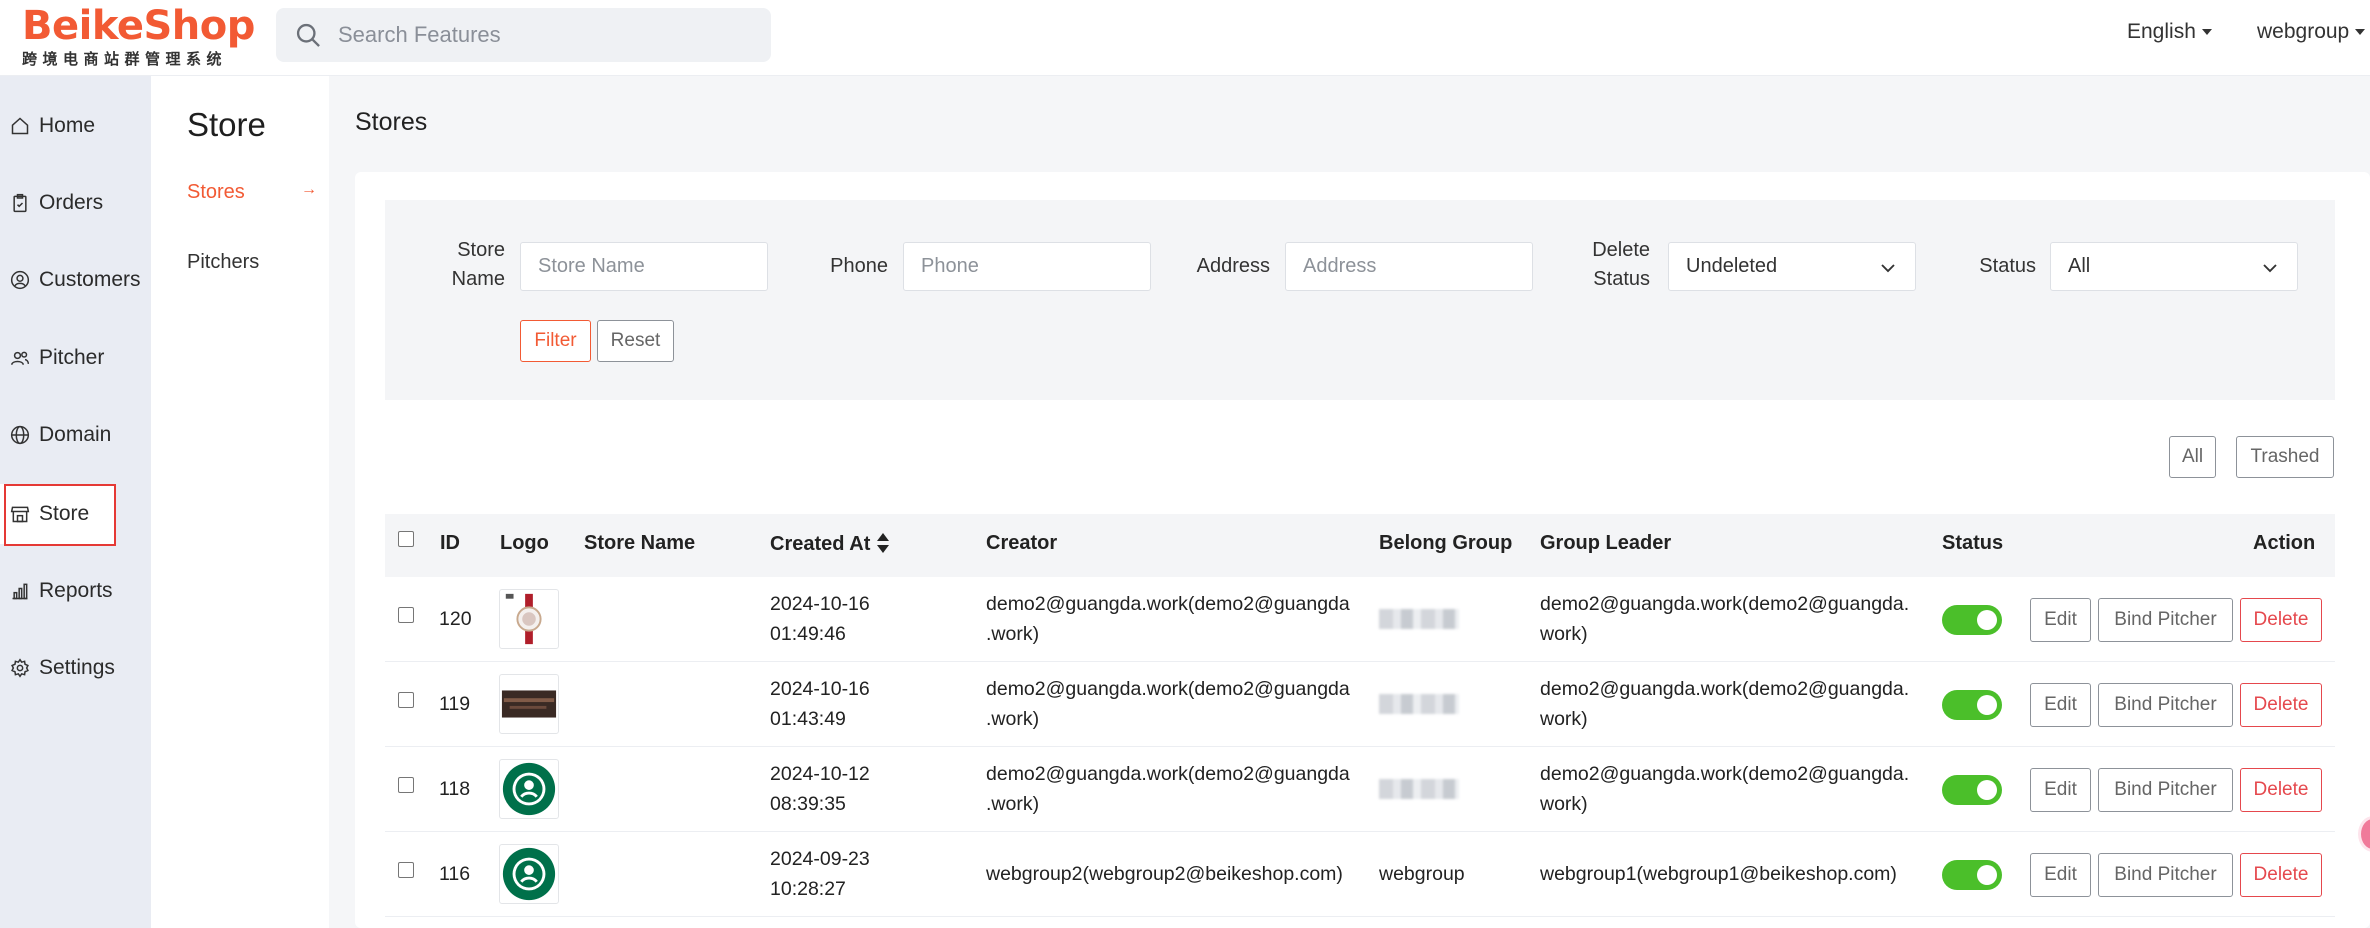 The height and width of the screenshot is (928, 2370). Describe the element at coordinates (1732, 266) in the screenshot. I see `delete-status-value: Undeleted` at that location.